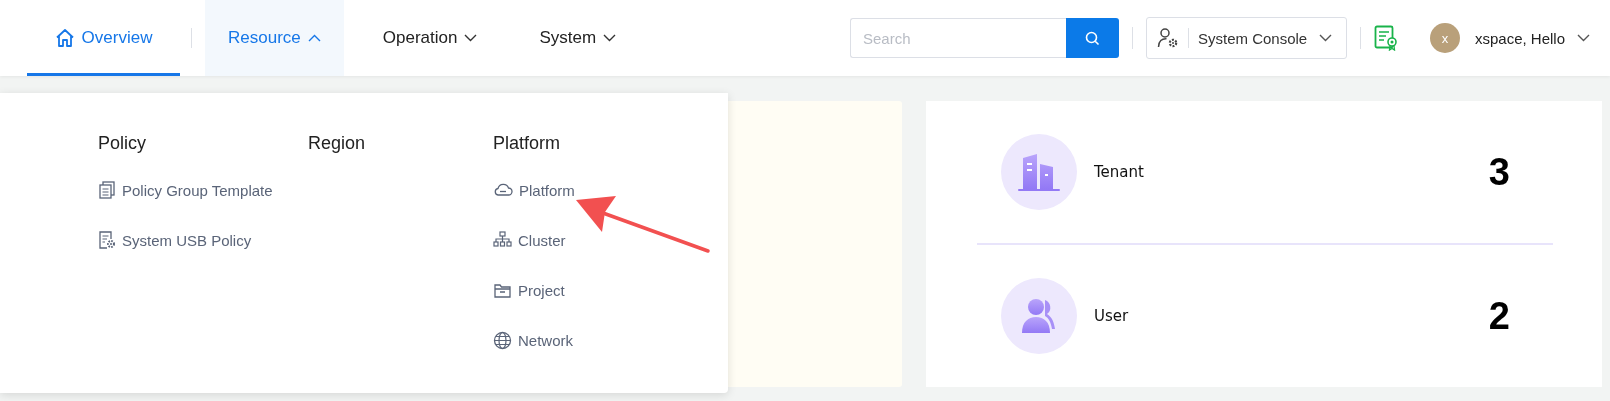 This screenshot has width=1610, height=401. Describe the element at coordinates (107, 240) in the screenshot. I see `document-gear-icon` at that location.